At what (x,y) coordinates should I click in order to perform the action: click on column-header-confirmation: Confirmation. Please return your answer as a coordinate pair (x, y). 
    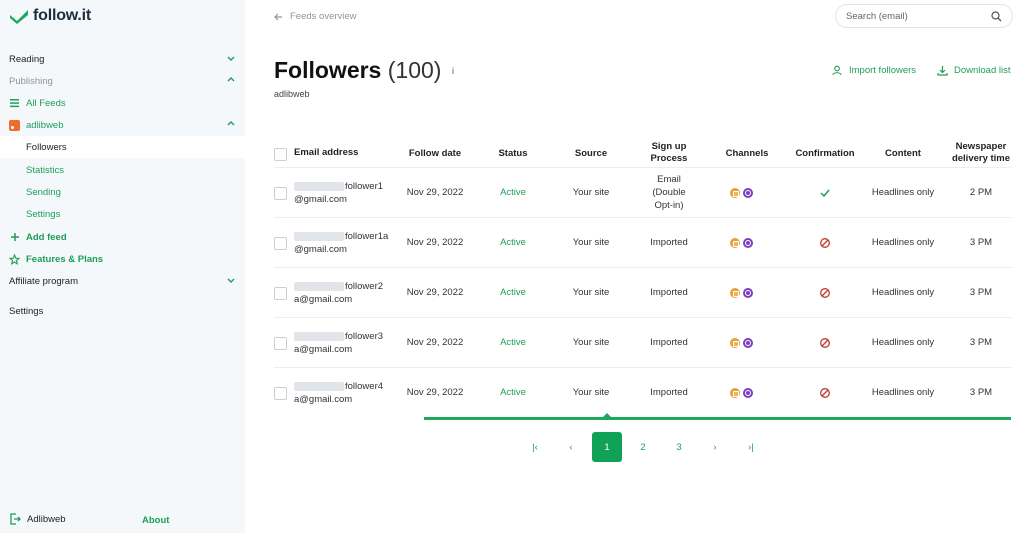
    Looking at the image, I should click on (825, 154).